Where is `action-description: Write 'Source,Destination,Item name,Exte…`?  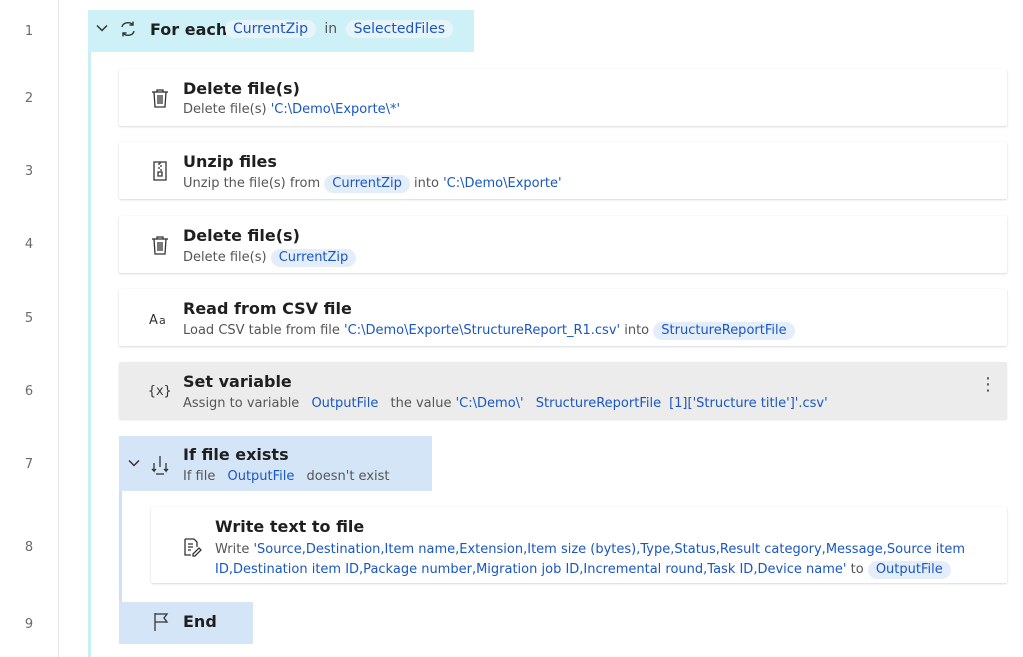 action-description: Write 'Source,Destination,Item name,Exte… is located at coordinates (590, 560).